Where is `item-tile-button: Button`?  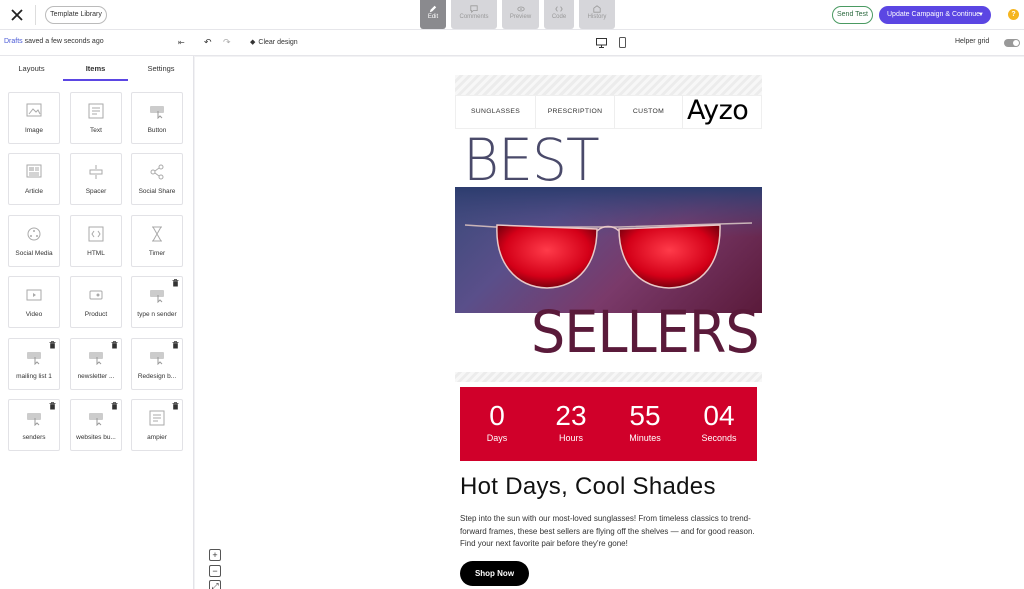
item-tile-button: Button is located at coordinates (157, 118).